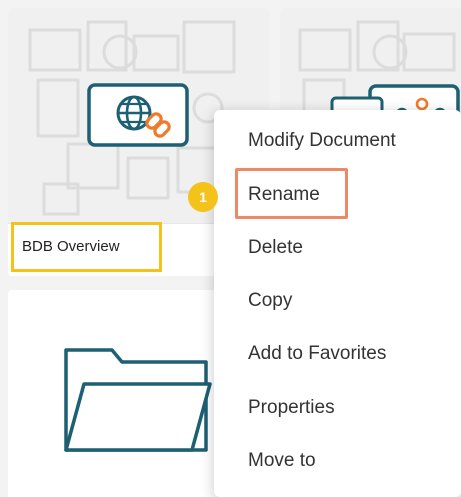 The height and width of the screenshot is (497, 461). Describe the element at coordinates (291, 408) in the screenshot. I see `menu-item-properties: Properties` at that location.